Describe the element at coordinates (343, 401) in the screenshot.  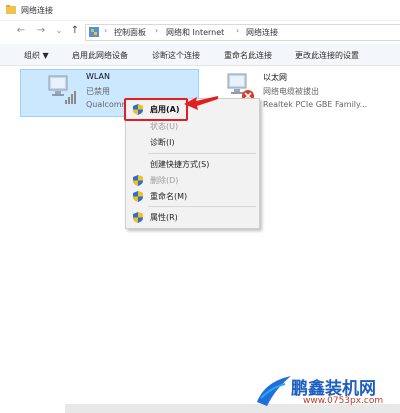
I see `watermark-url: www.0753px.com` at that location.